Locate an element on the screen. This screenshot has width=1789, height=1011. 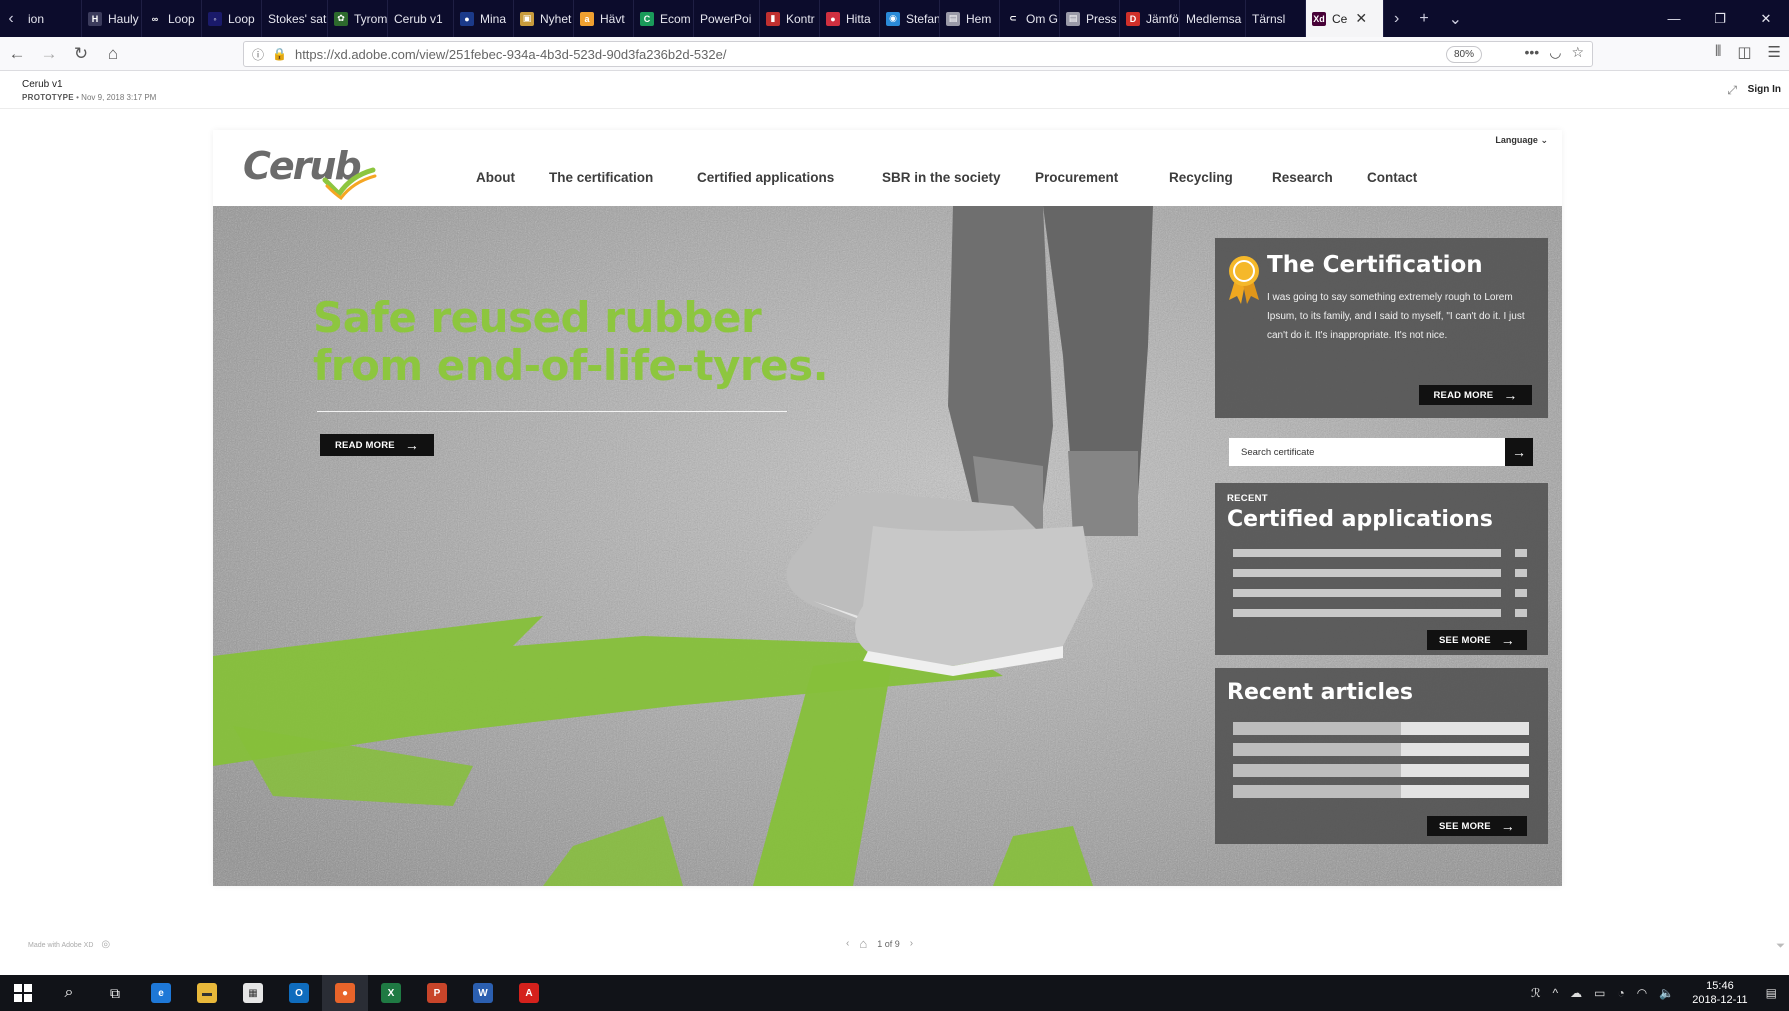
app-glyph: O is located at coordinates (299, 993).